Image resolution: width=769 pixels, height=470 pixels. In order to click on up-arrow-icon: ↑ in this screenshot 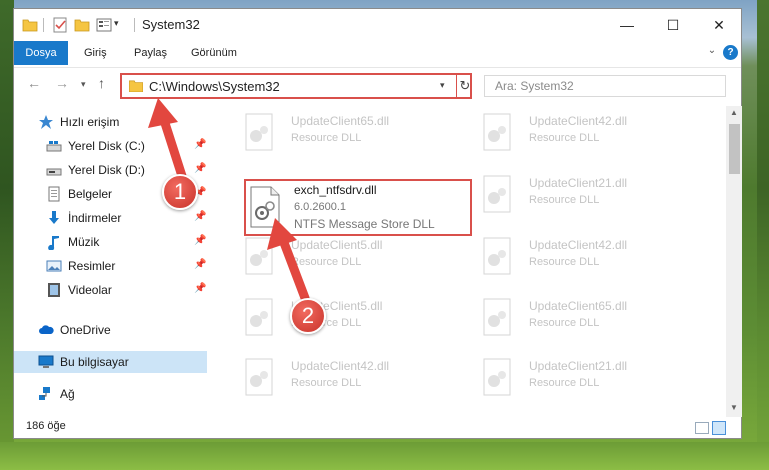, I will do `click(101, 83)`.